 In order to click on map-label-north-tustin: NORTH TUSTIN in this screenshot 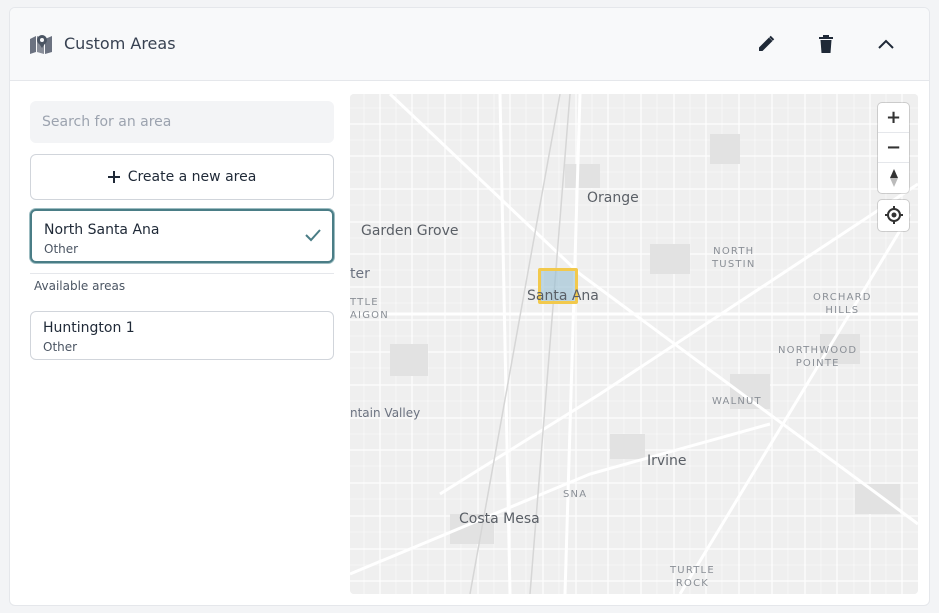, I will do `click(734, 258)`.